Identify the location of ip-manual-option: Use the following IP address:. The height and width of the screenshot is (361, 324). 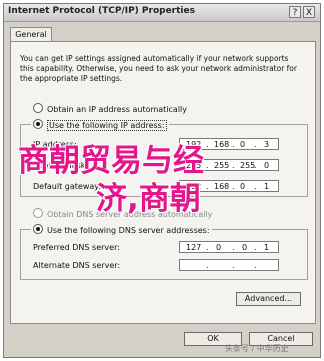
(100, 125).